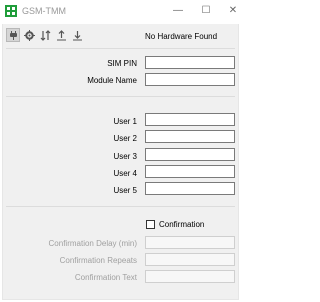 The height and width of the screenshot is (302, 320). I want to click on sort-button, so click(45, 35).